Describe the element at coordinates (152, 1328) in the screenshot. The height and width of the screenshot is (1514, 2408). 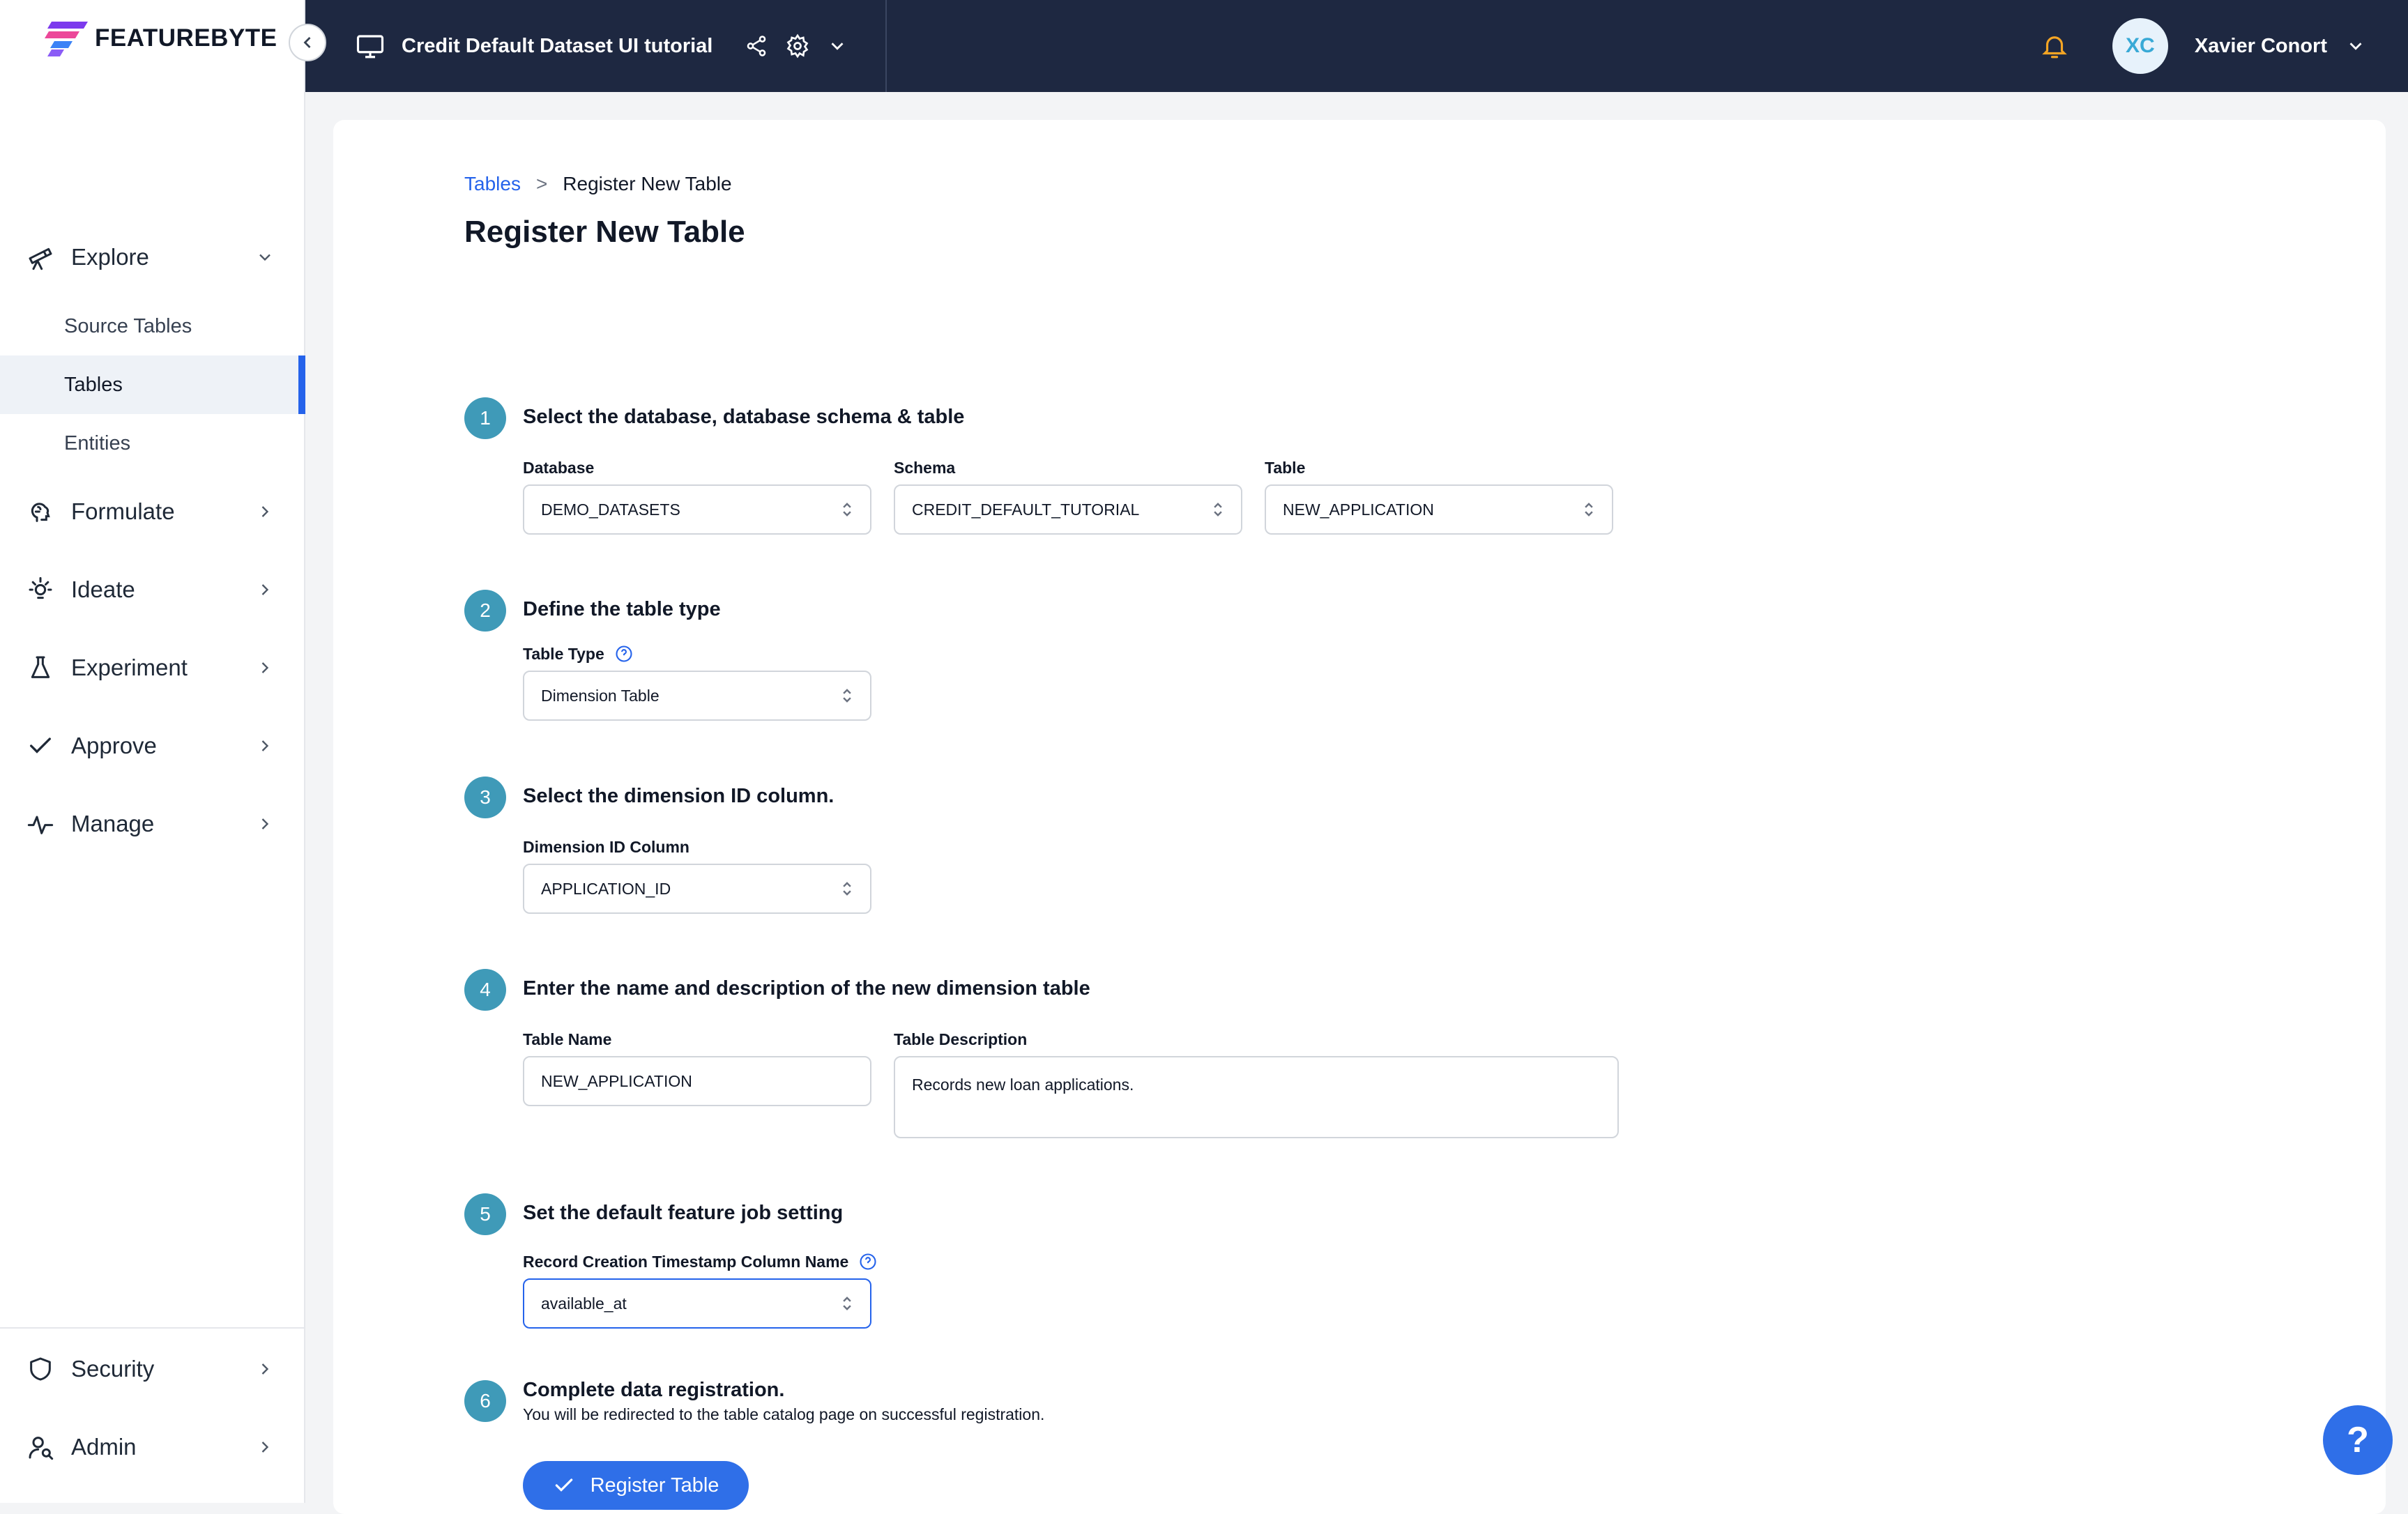
I see `sidebar-divider` at that location.